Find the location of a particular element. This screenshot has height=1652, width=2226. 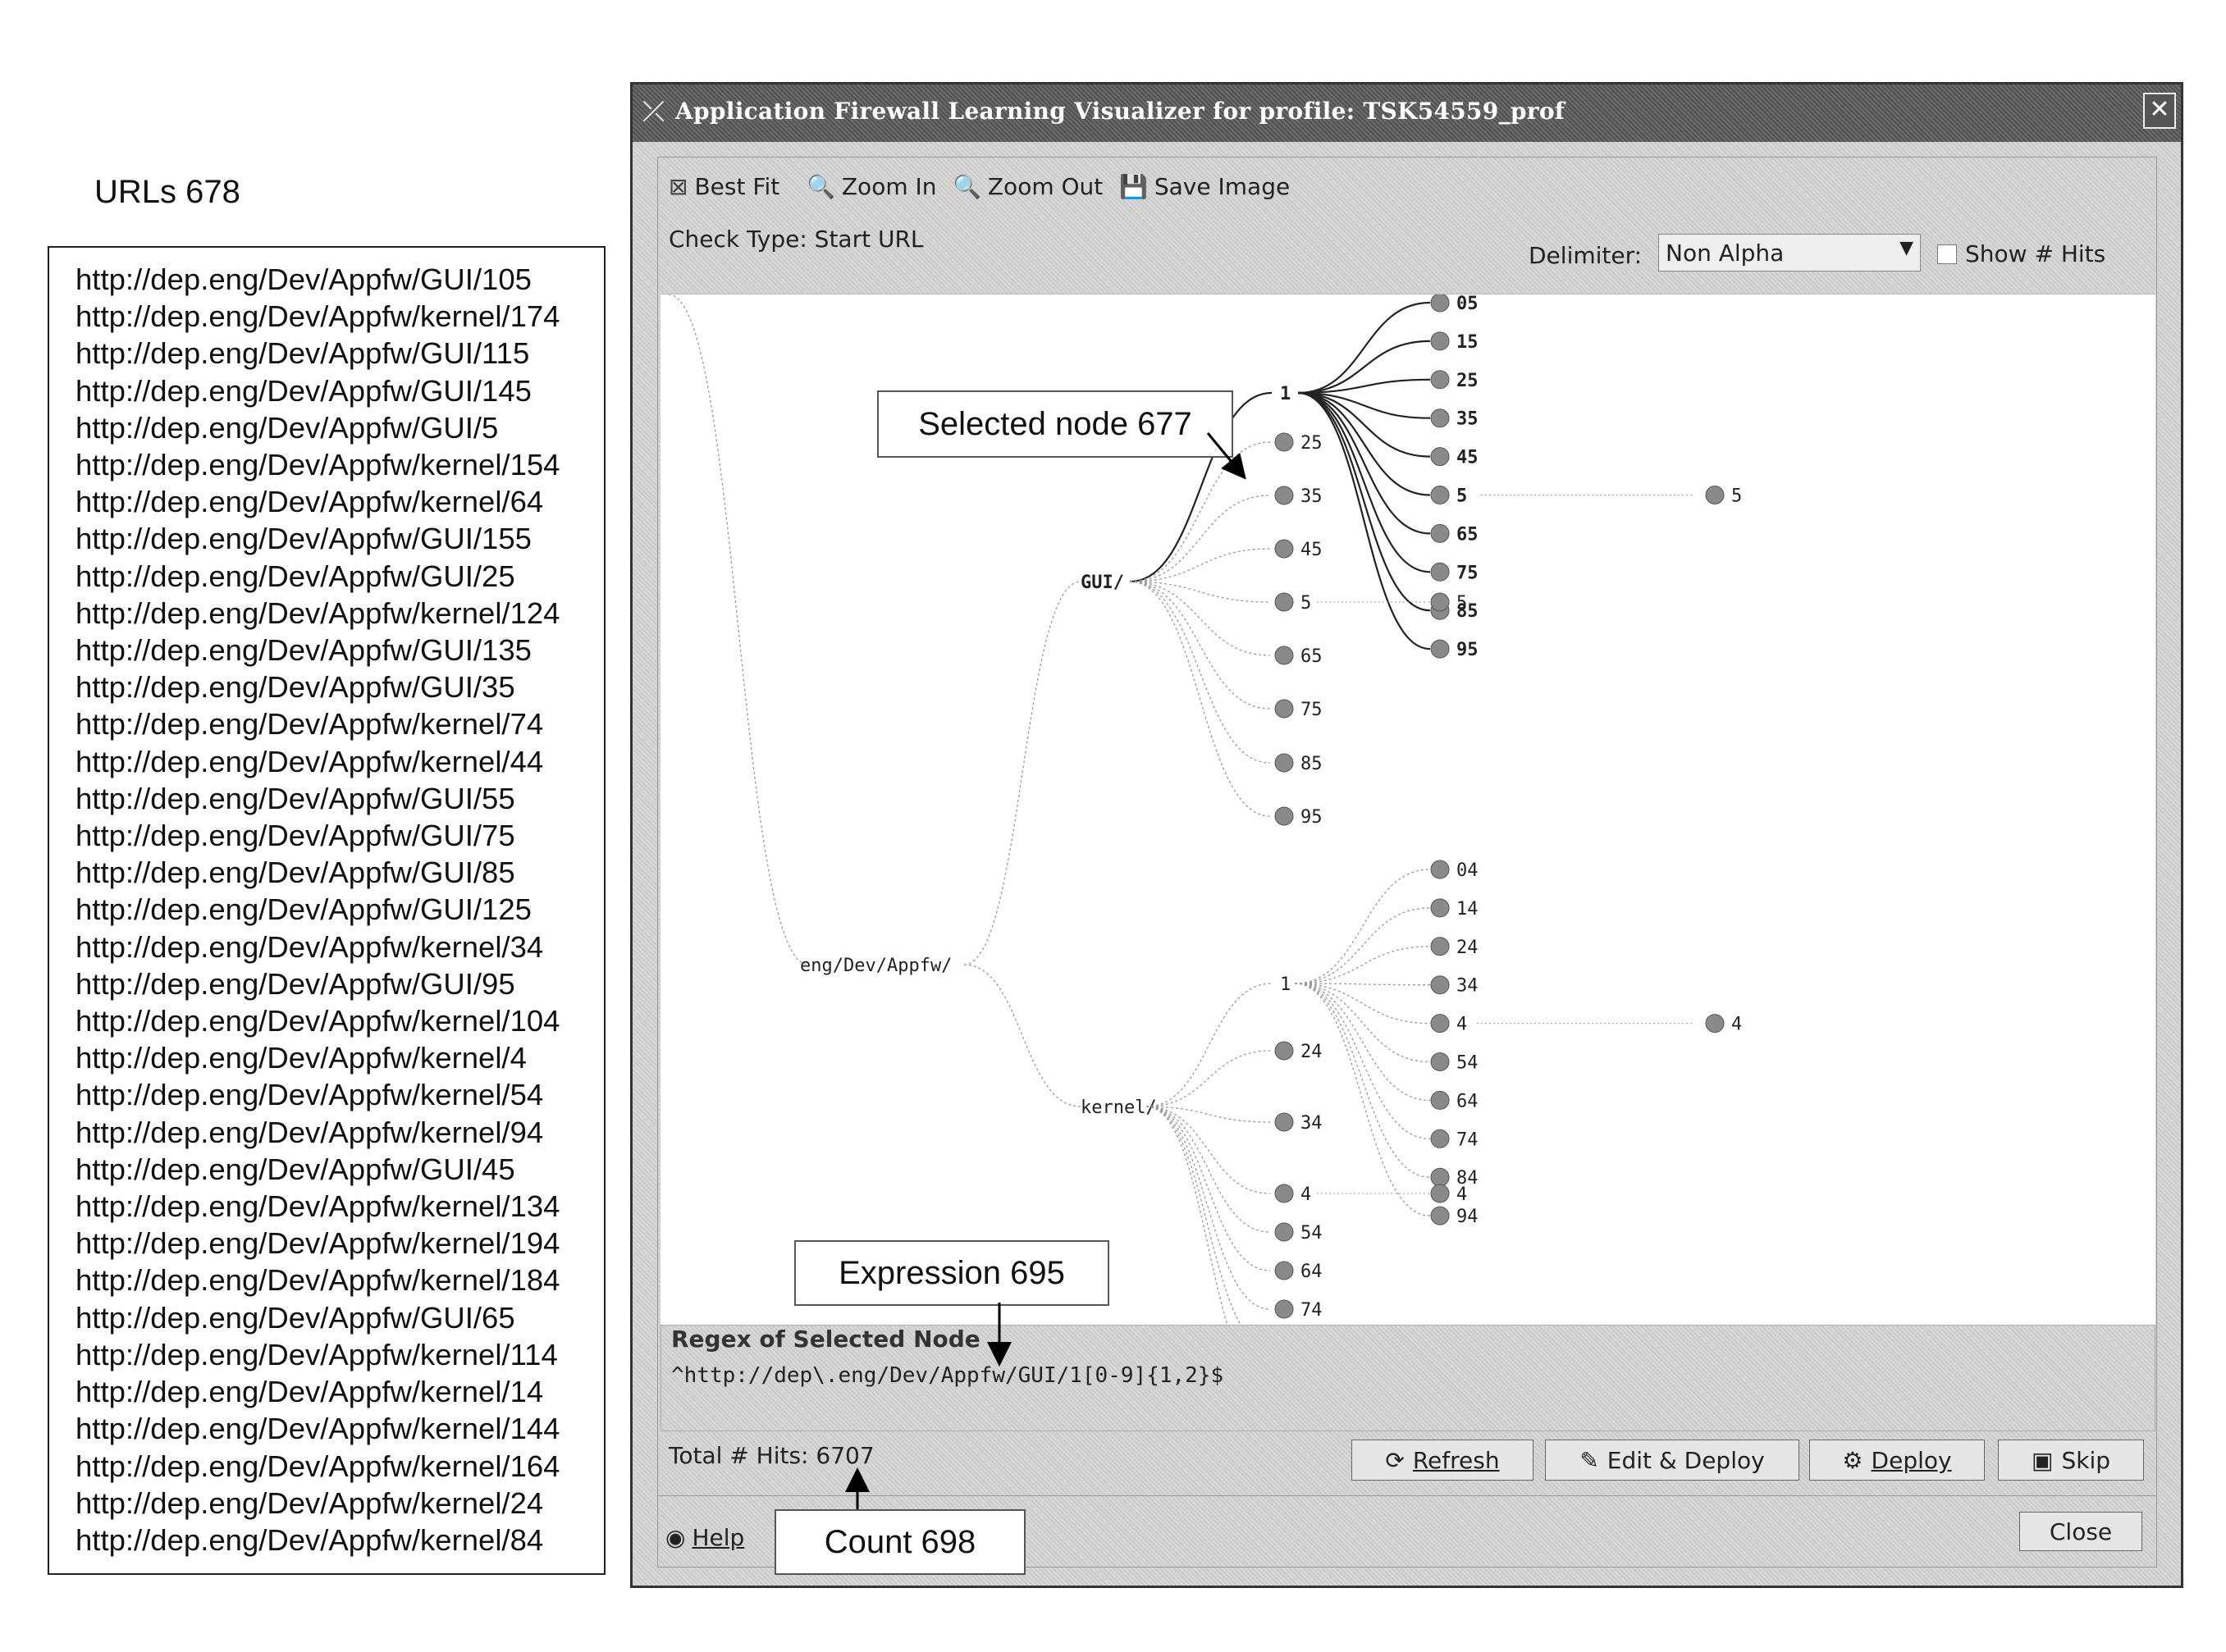

tree-node-gui-25-label: 25 is located at coordinates (1311, 443).